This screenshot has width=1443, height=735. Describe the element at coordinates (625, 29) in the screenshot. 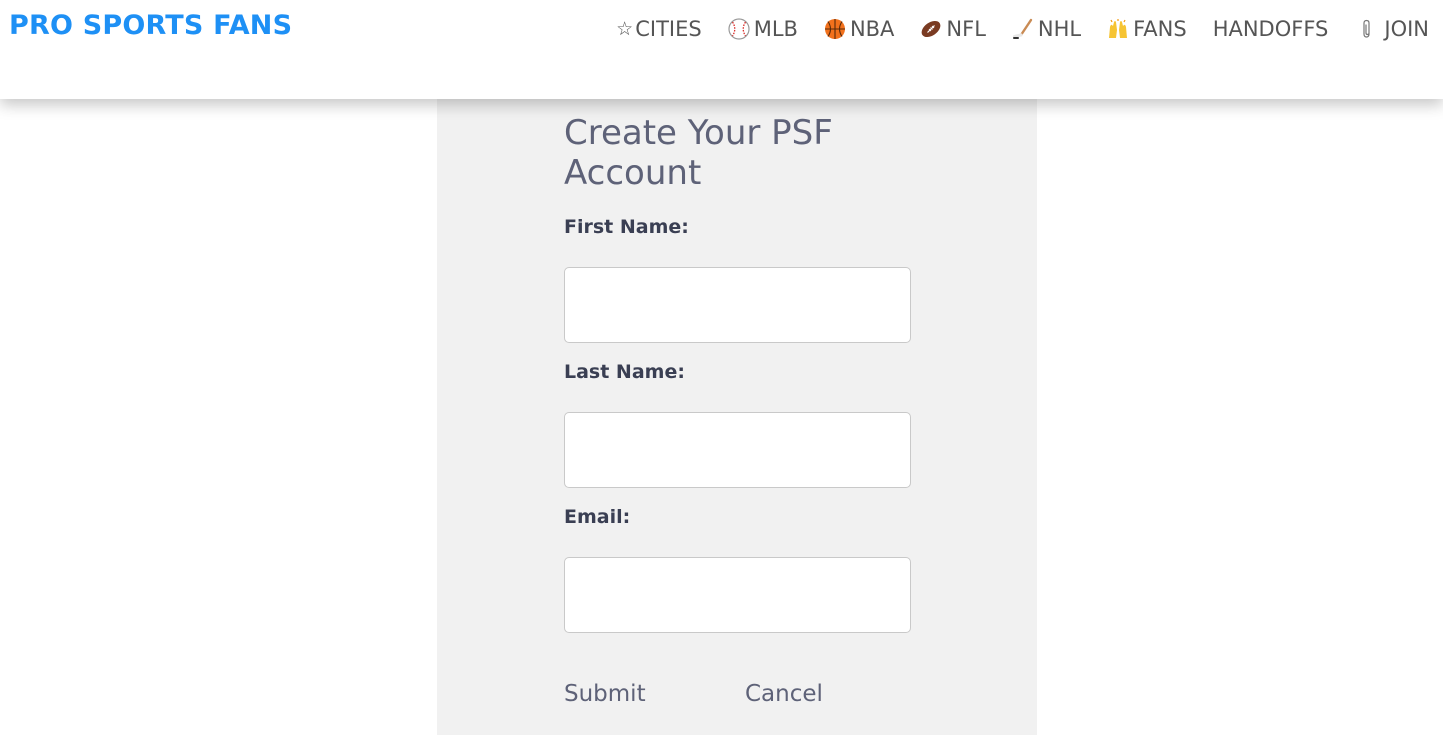

I see `star-icon: ☆` at that location.